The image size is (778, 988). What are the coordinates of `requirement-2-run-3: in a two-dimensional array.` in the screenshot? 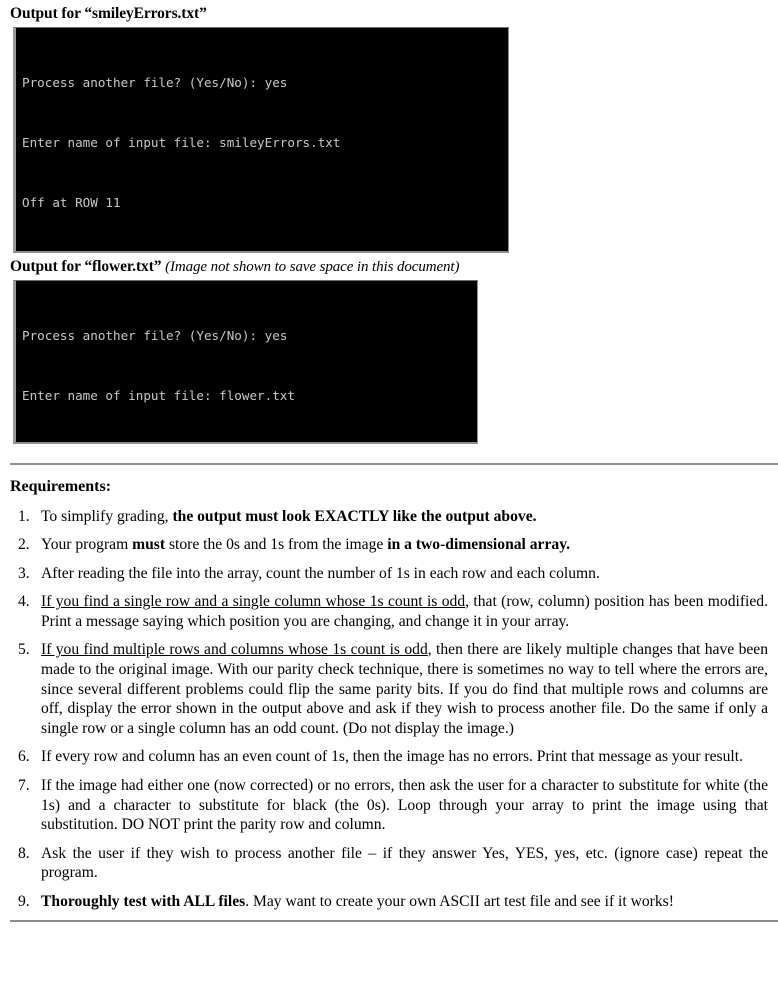 It's located at (479, 545).